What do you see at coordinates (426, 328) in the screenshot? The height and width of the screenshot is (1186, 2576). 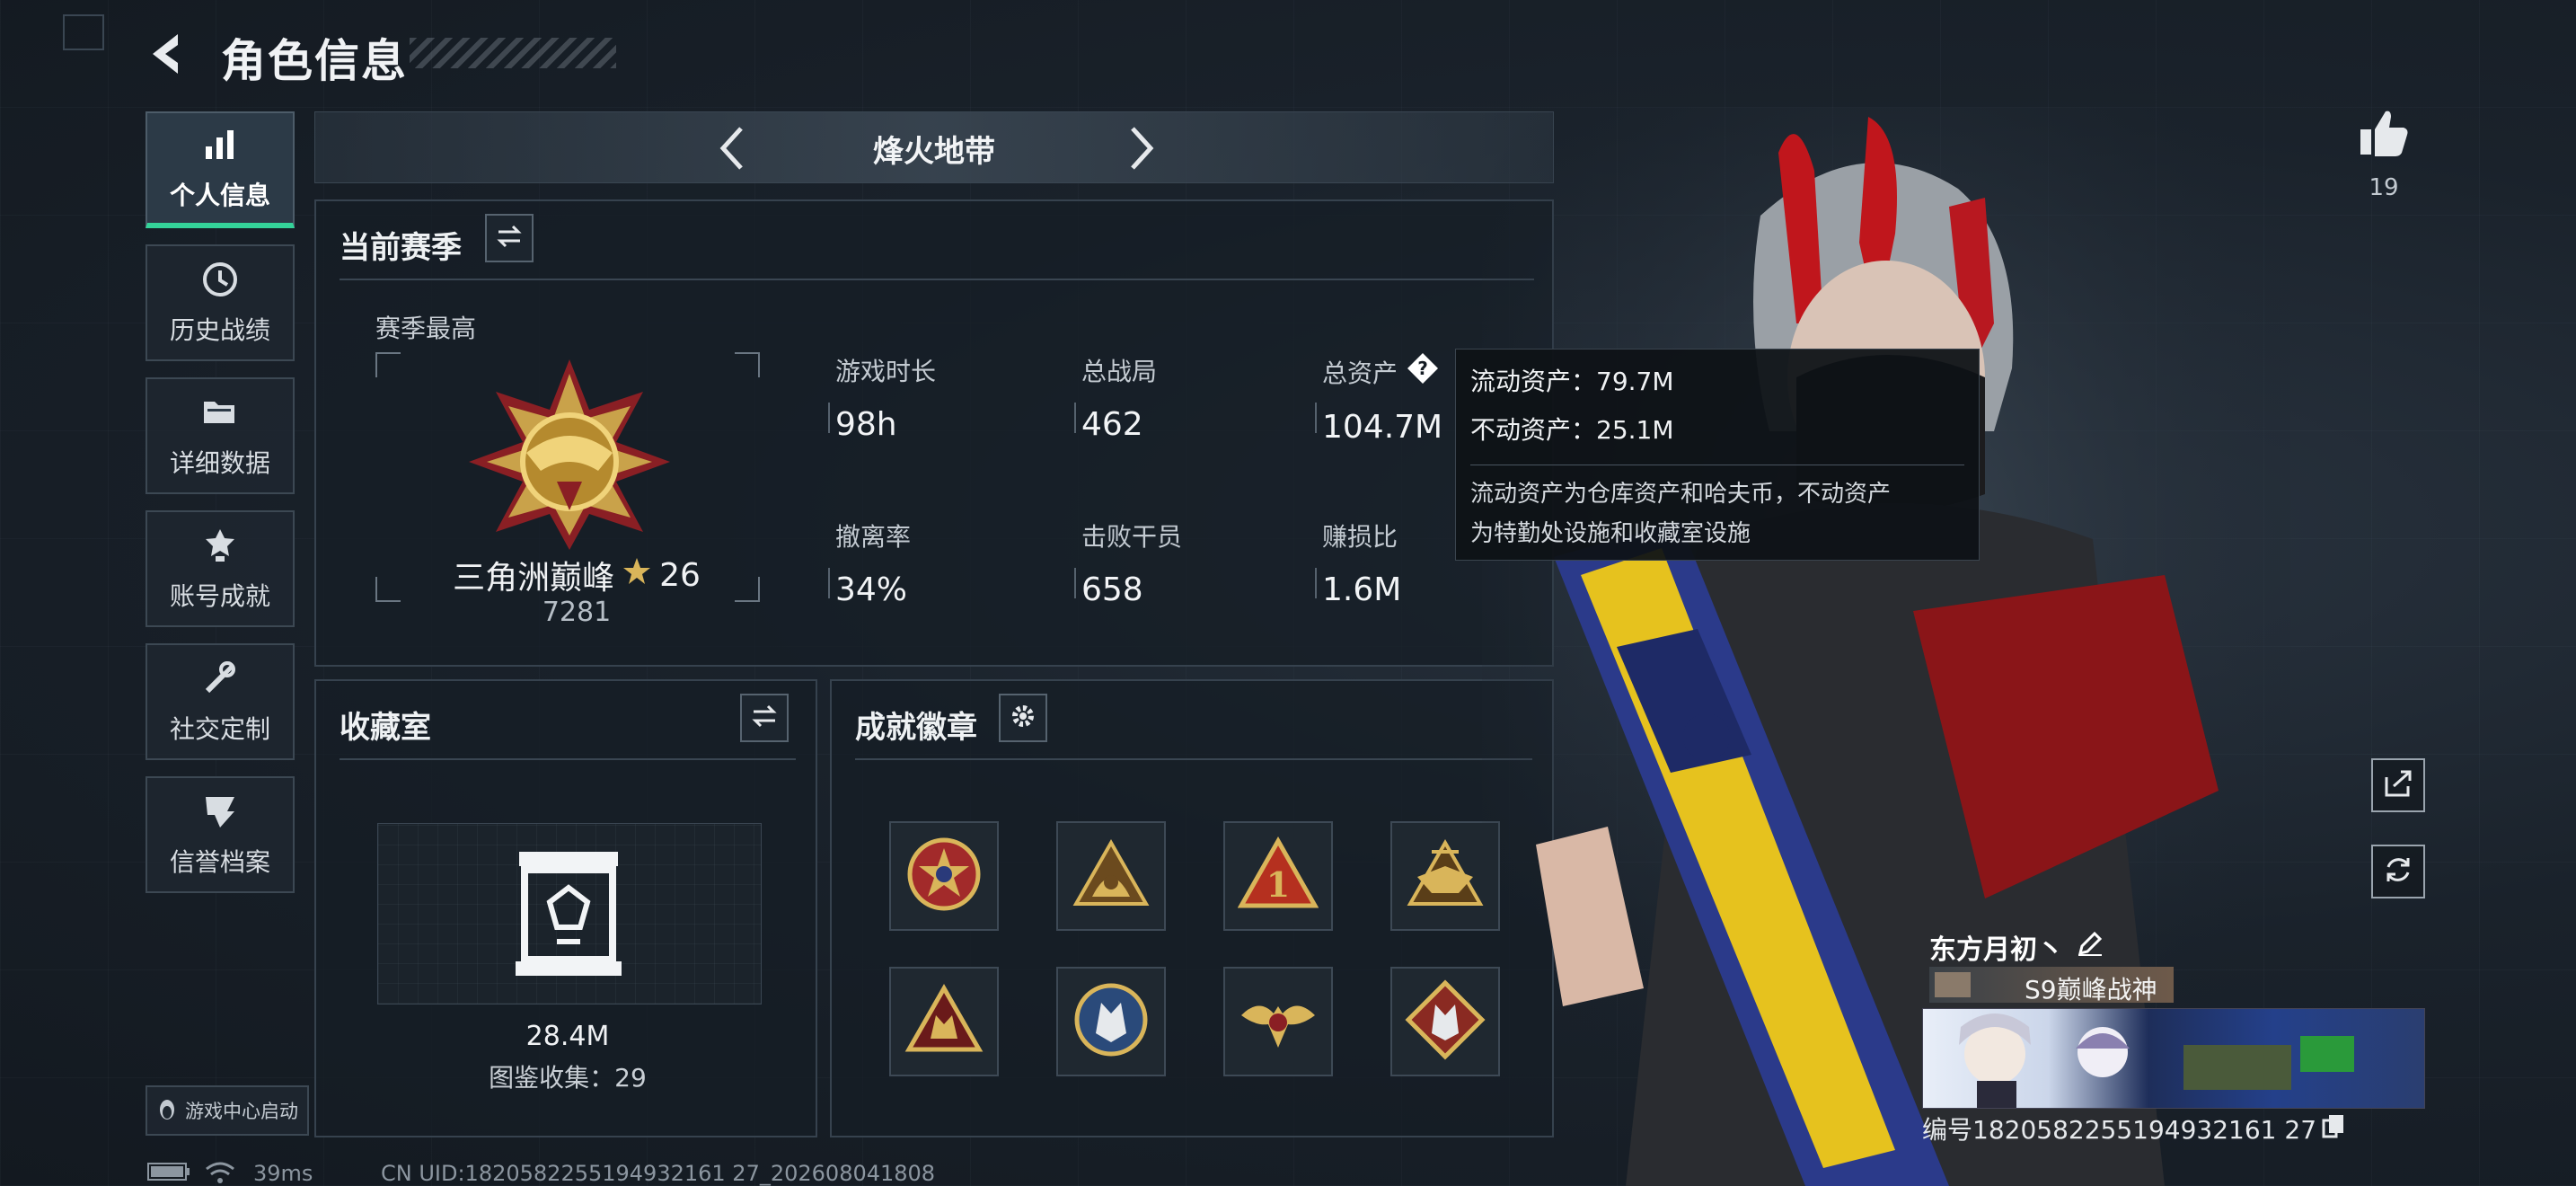 I see `season-best-label: 赛季最高` at bounding box center [426, 328].